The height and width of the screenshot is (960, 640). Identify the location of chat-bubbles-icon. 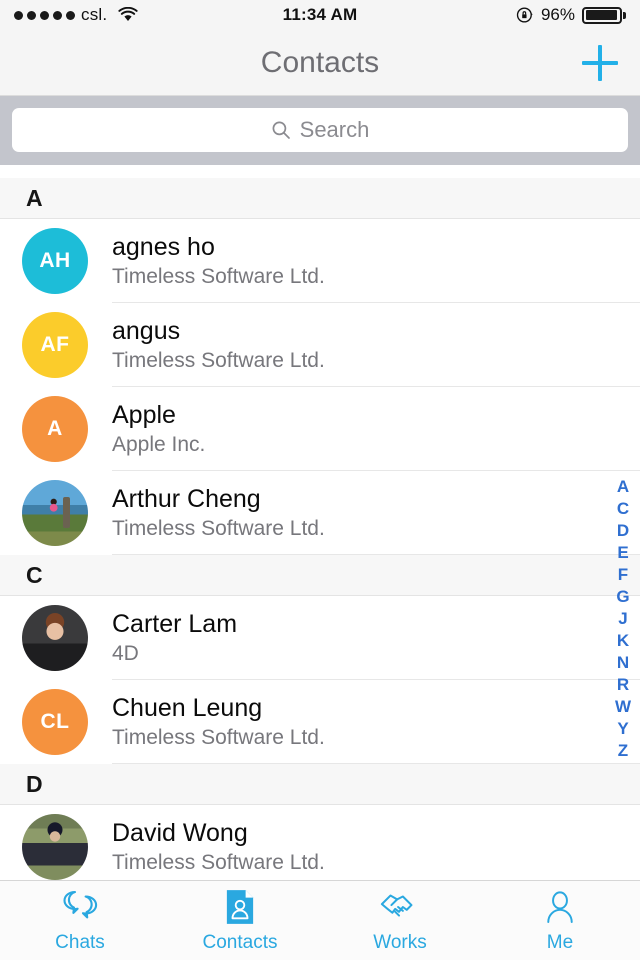
(80, 907).